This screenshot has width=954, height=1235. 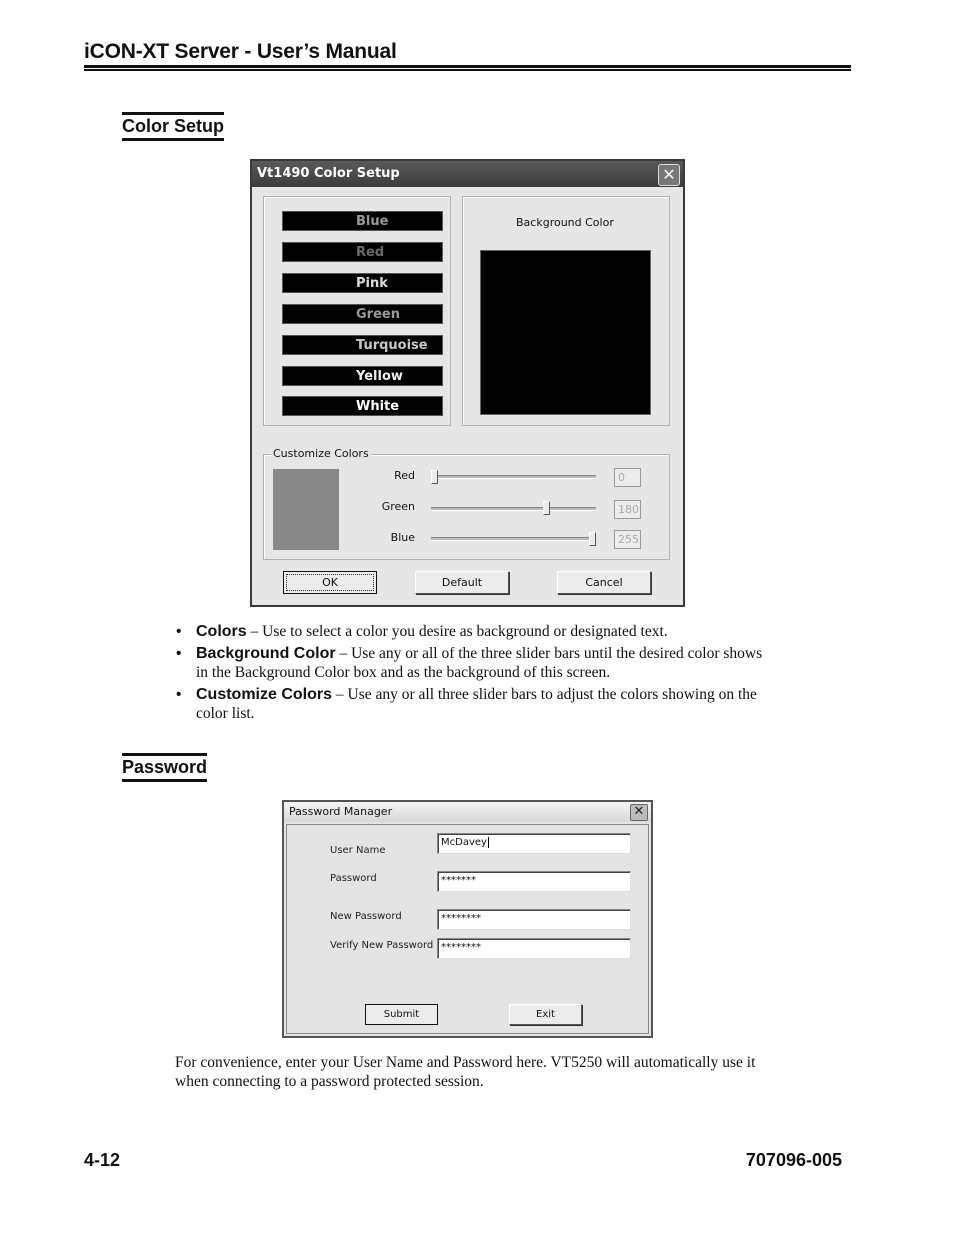 I want to click on header-rule-thin, so click(x=467, y=70).